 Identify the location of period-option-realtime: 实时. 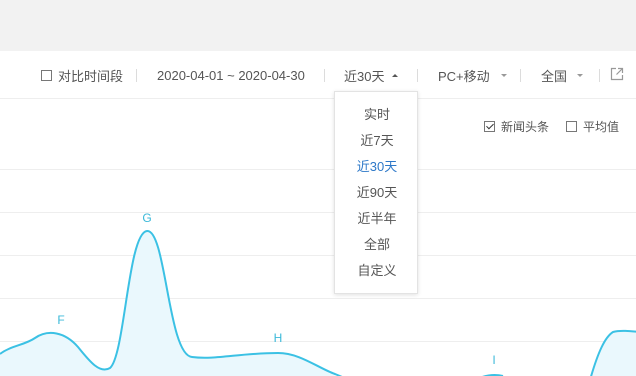
(377, 115).